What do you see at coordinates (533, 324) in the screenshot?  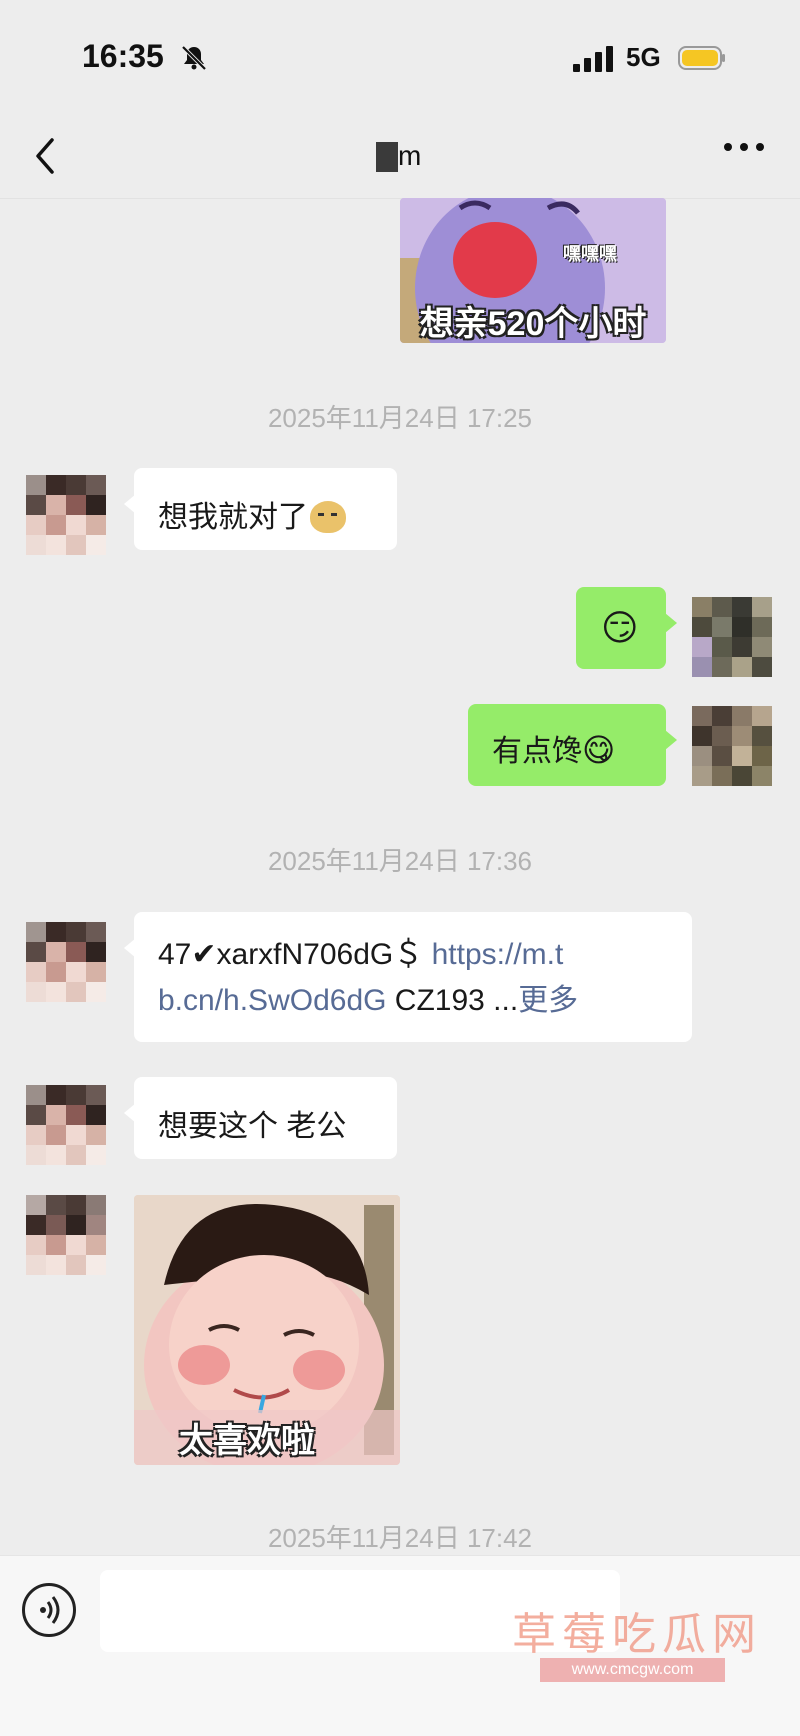 I see `sticker-caption: 想亲520个小时` at bounding box center [533, 324].